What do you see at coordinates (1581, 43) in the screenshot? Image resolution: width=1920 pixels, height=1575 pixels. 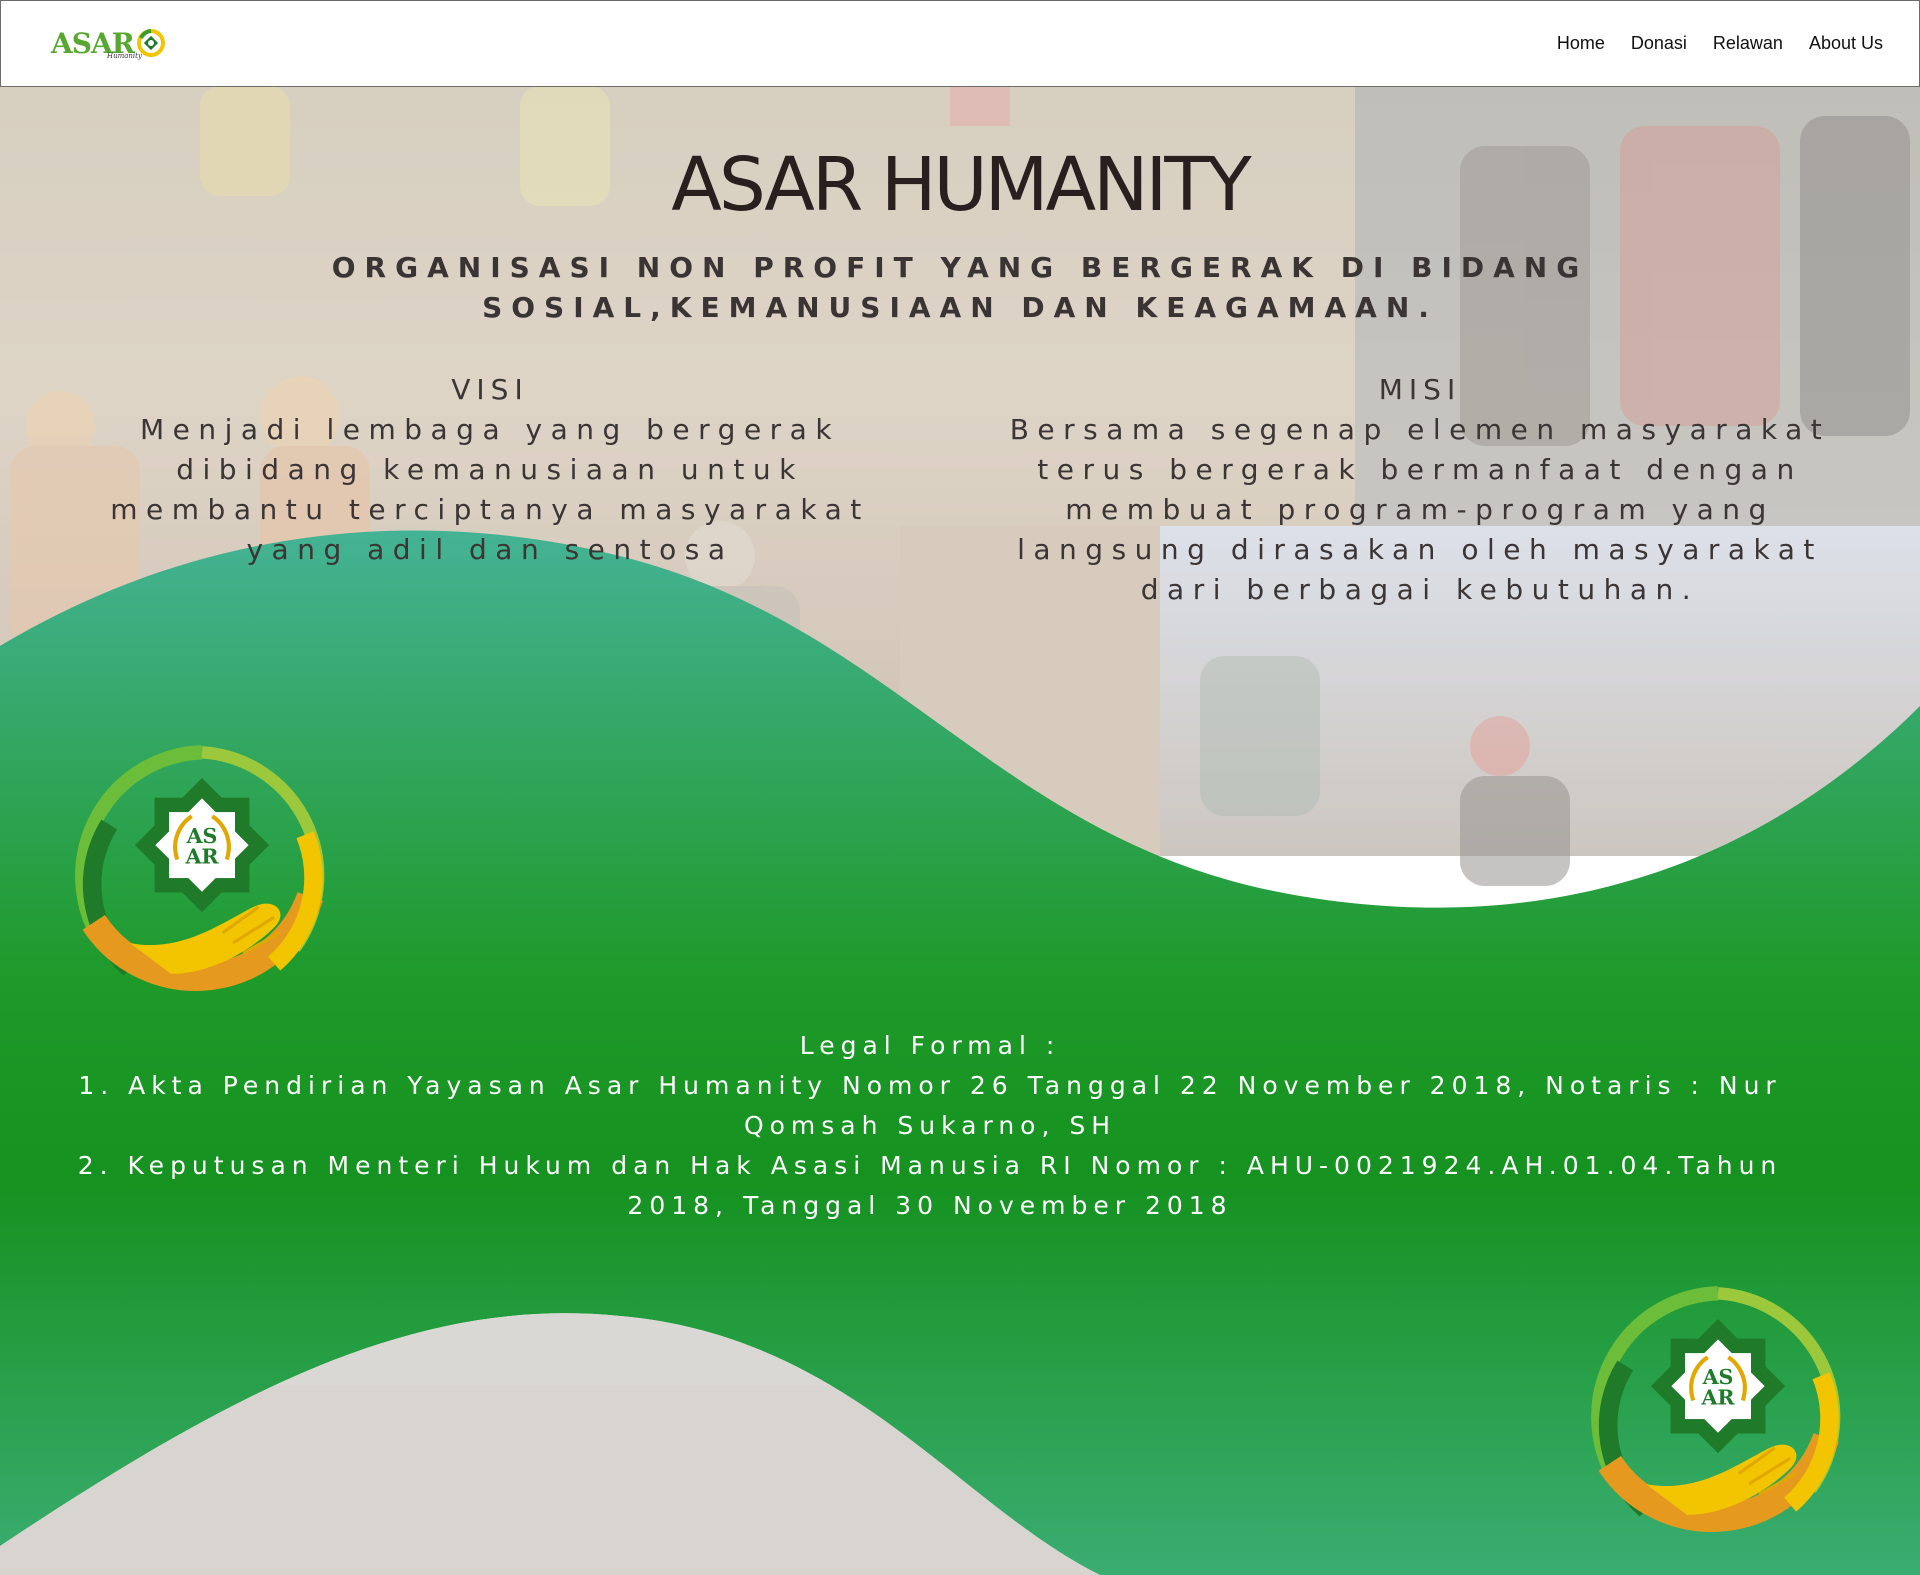 I see `nav-home: Home` at bounding box center [1581, 43].